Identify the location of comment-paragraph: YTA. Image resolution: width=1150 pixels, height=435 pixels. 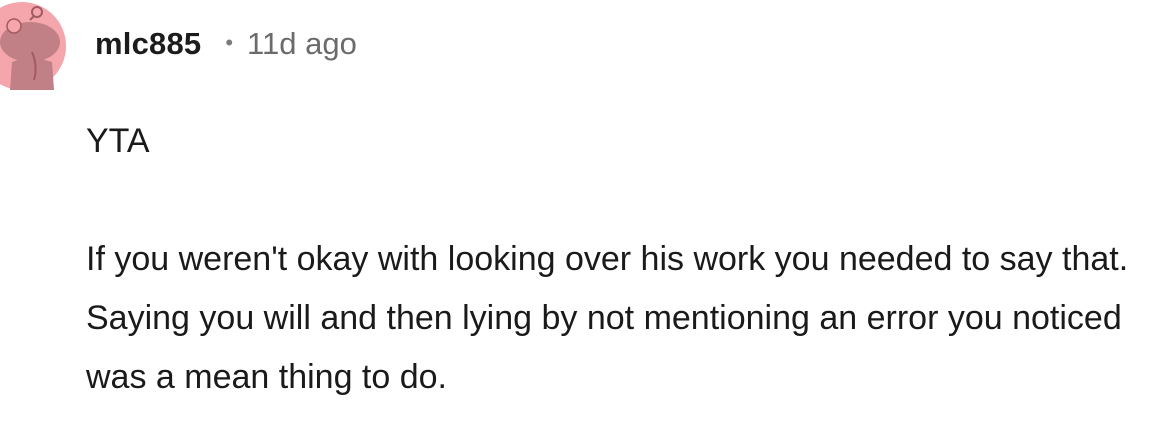
(118, 141).